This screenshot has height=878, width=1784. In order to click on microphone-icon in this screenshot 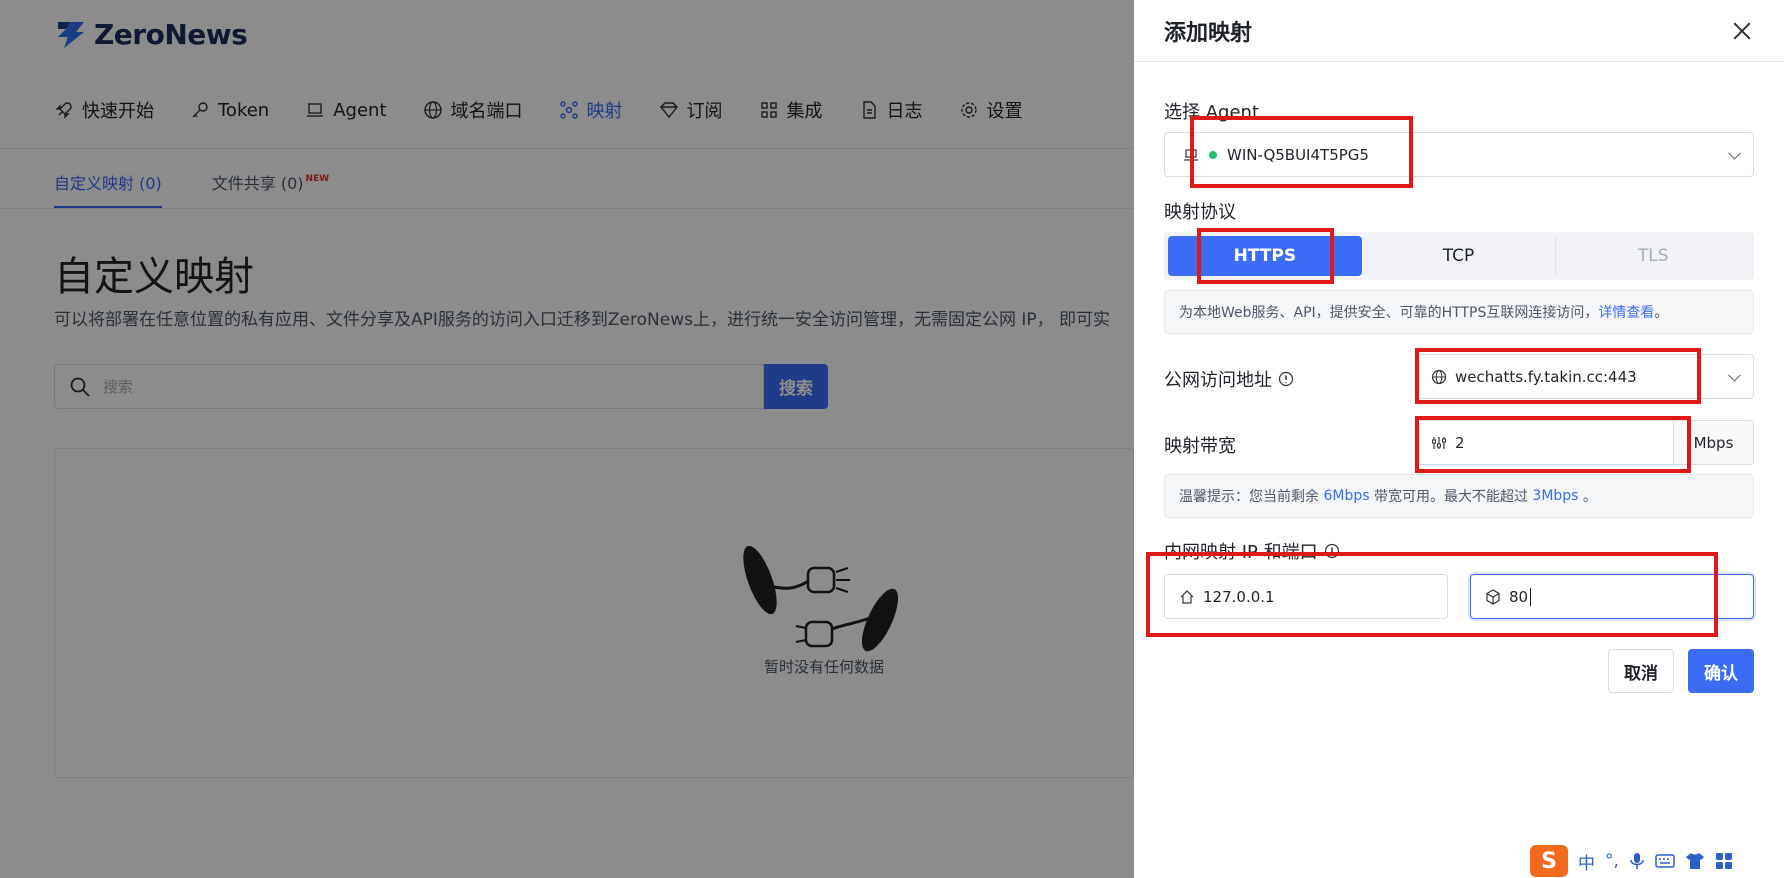, I will do `click(1637, 861)`.